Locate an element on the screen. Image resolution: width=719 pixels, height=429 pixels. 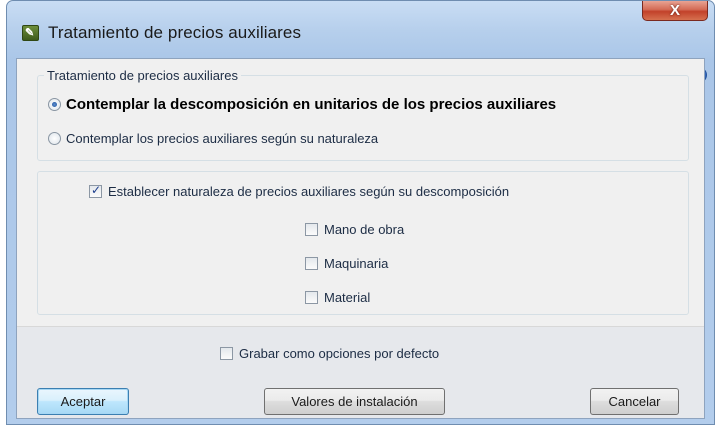
checkbox-checked is located at coordinates (95, 190).